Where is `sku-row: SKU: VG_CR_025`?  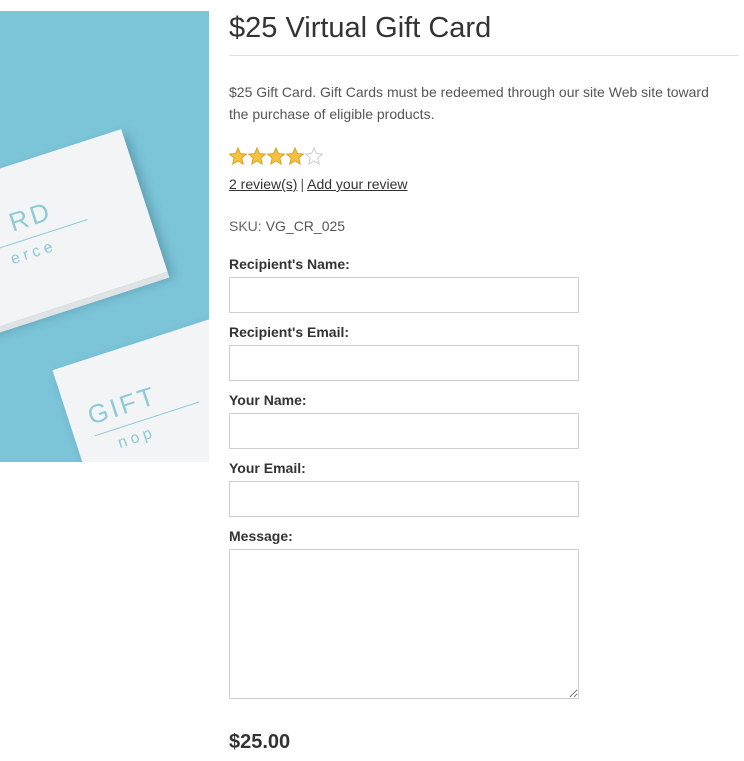 sku-row: SKU: VG_CR_025 is located at coordinates (287, 226).